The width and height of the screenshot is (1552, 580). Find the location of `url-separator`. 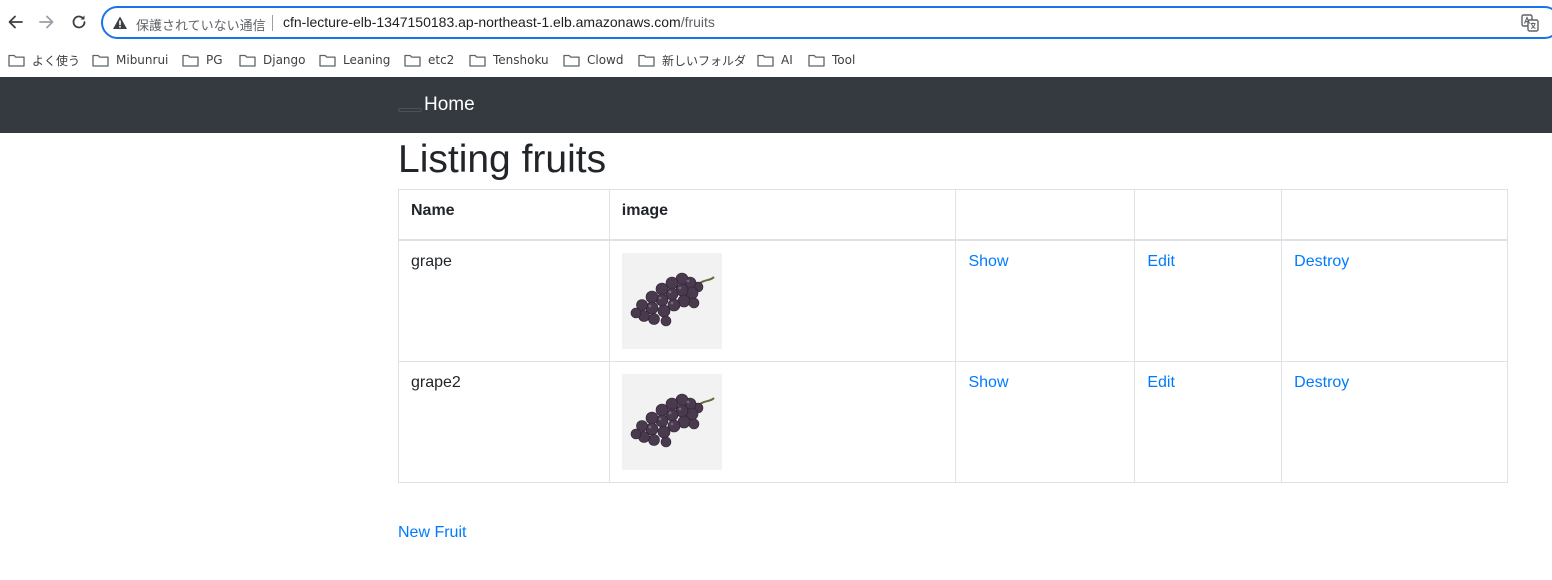

url-separator is located at coordinates (272, 23).